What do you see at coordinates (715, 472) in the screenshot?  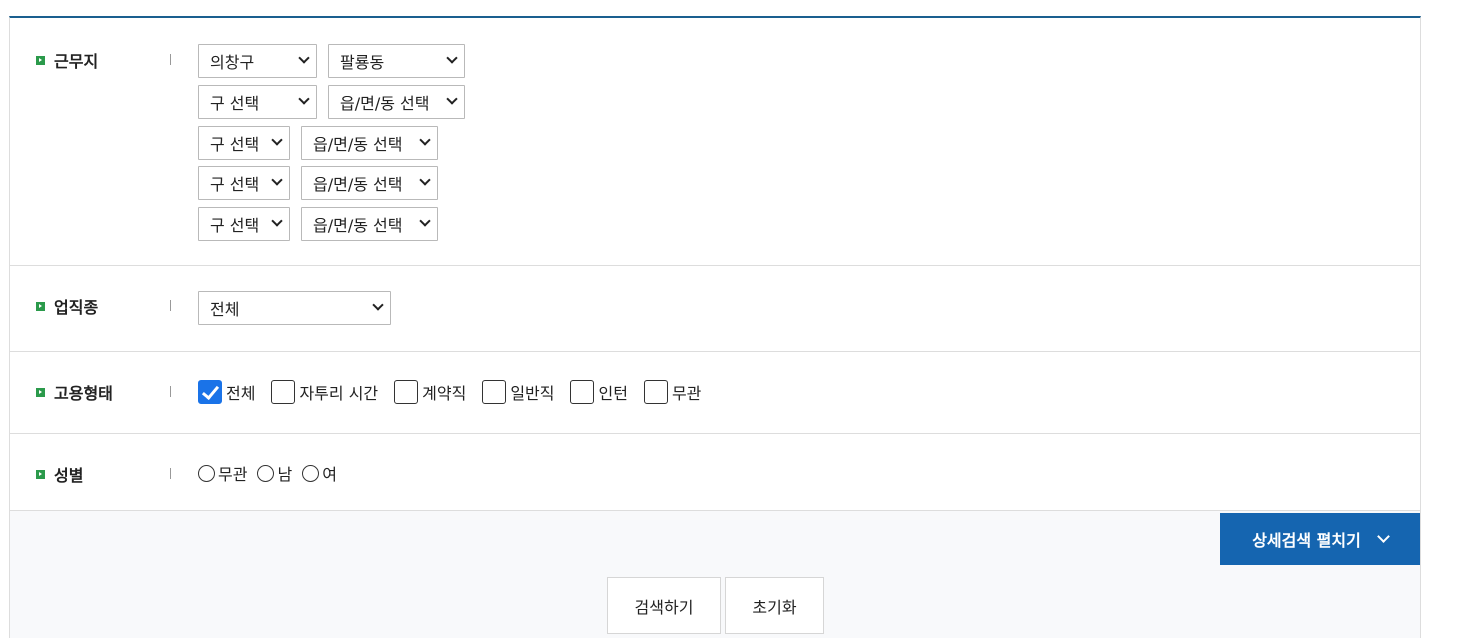 I see `gender-row: 성별 무관 남 여` at bounding box center [715, 472].